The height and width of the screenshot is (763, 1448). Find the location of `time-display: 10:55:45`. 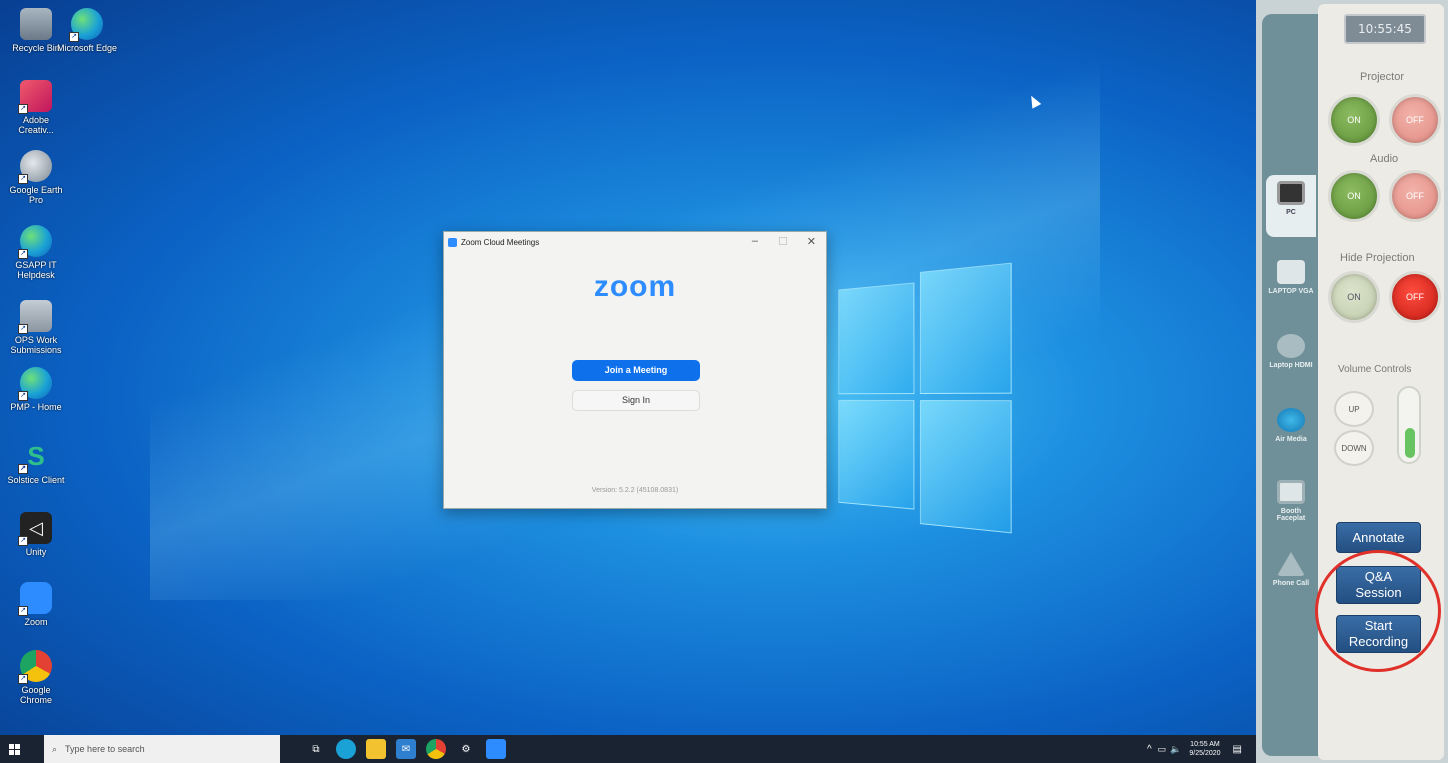

time-display: 10:55:45 is located at coordinates (1385, 29).